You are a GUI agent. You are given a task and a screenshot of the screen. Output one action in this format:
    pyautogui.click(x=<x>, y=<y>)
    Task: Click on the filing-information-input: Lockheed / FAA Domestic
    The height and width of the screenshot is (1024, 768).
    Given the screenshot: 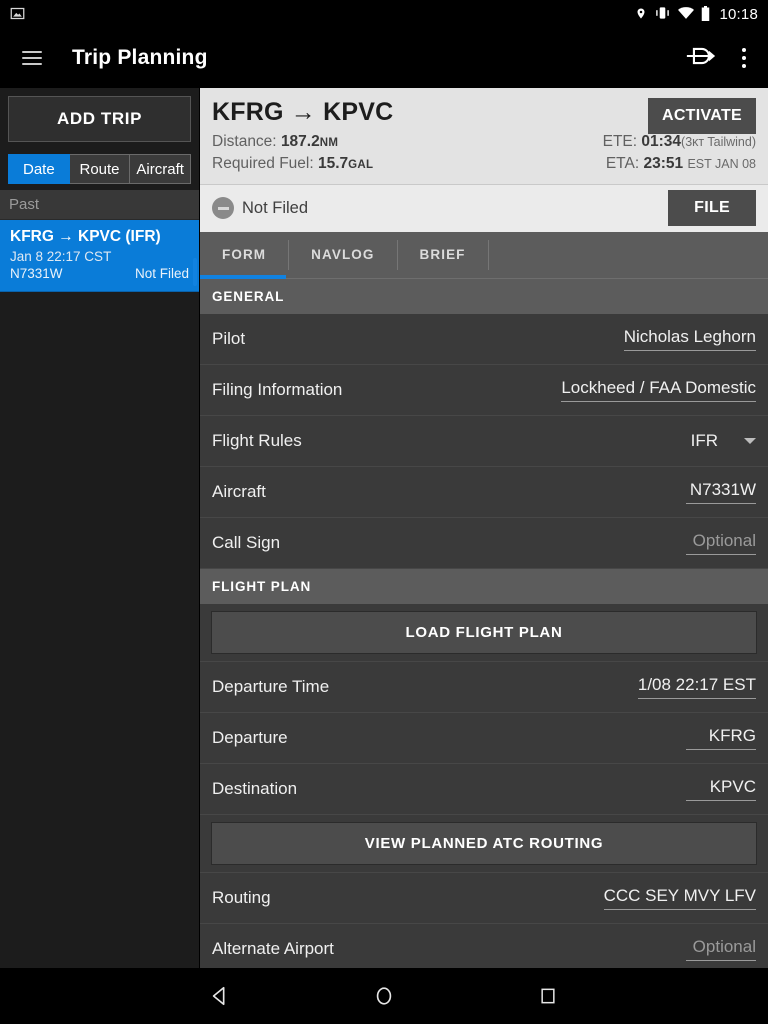 What is the action you would take?
    pyautogui.click(x=658, y=390)
    